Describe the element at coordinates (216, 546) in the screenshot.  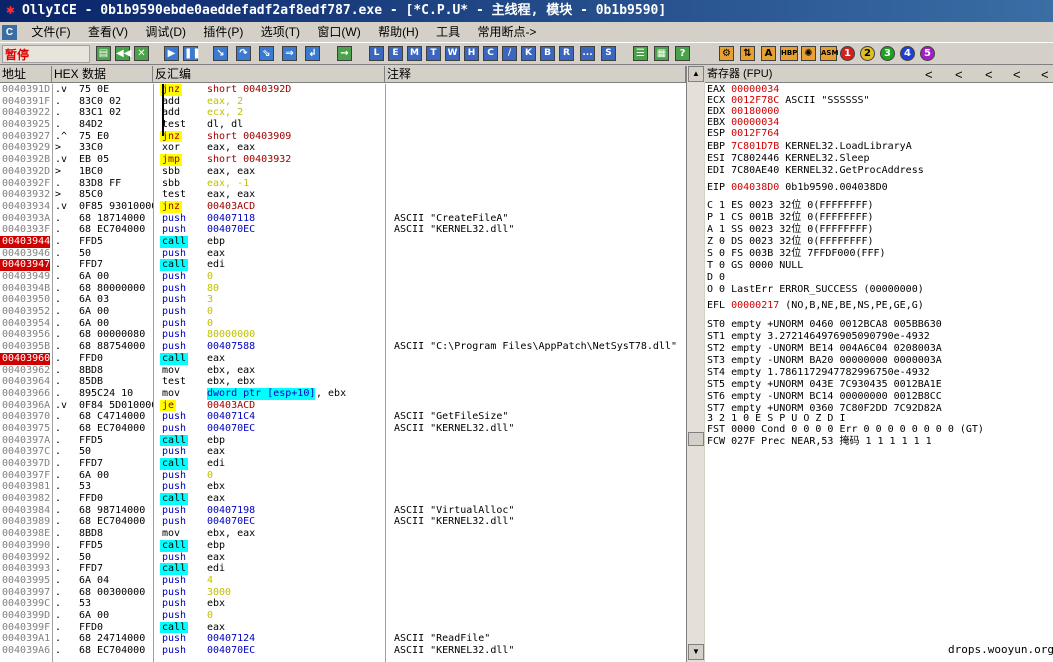
I see `row-operands: ebp` at that location.